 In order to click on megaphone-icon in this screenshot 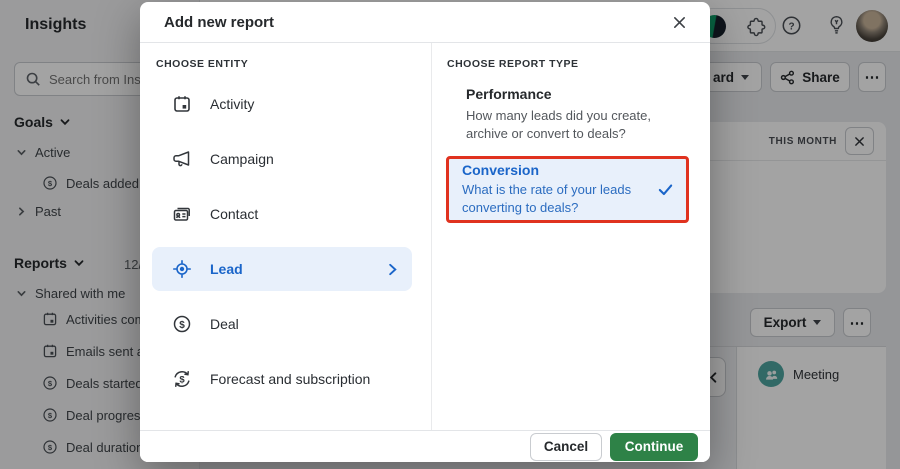, I will do `click(182, 159)`.